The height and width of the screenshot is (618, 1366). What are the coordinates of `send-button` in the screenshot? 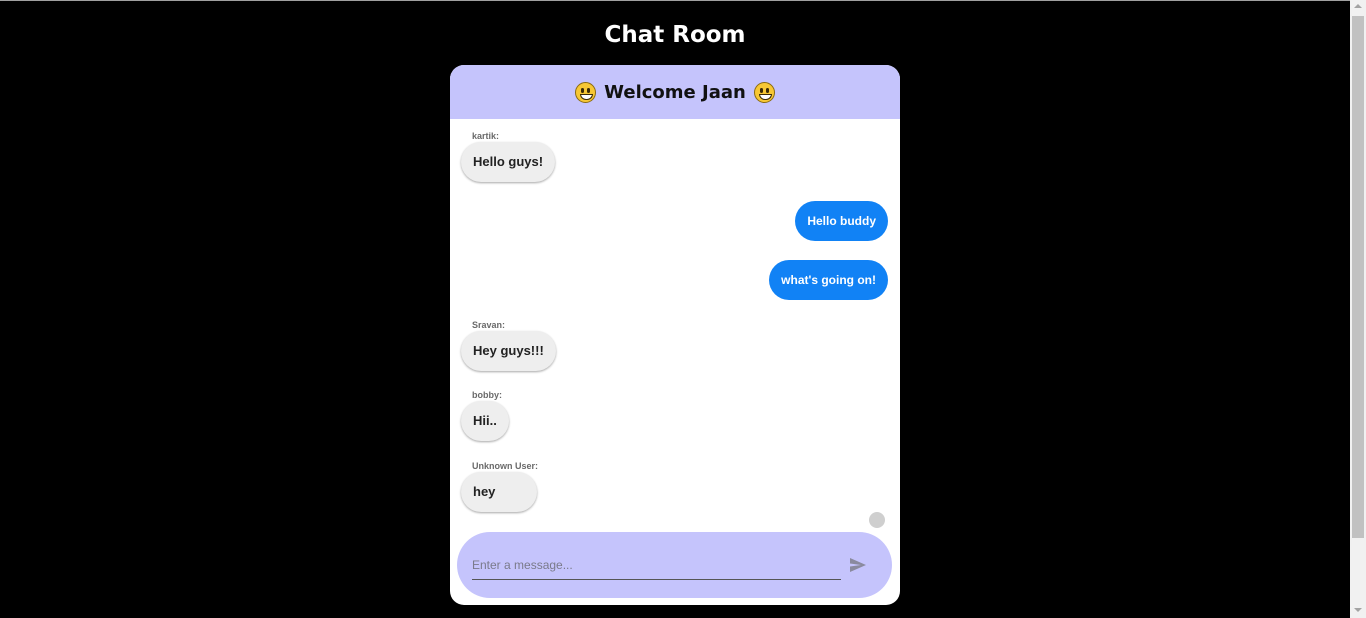 It's located at (858, 565).